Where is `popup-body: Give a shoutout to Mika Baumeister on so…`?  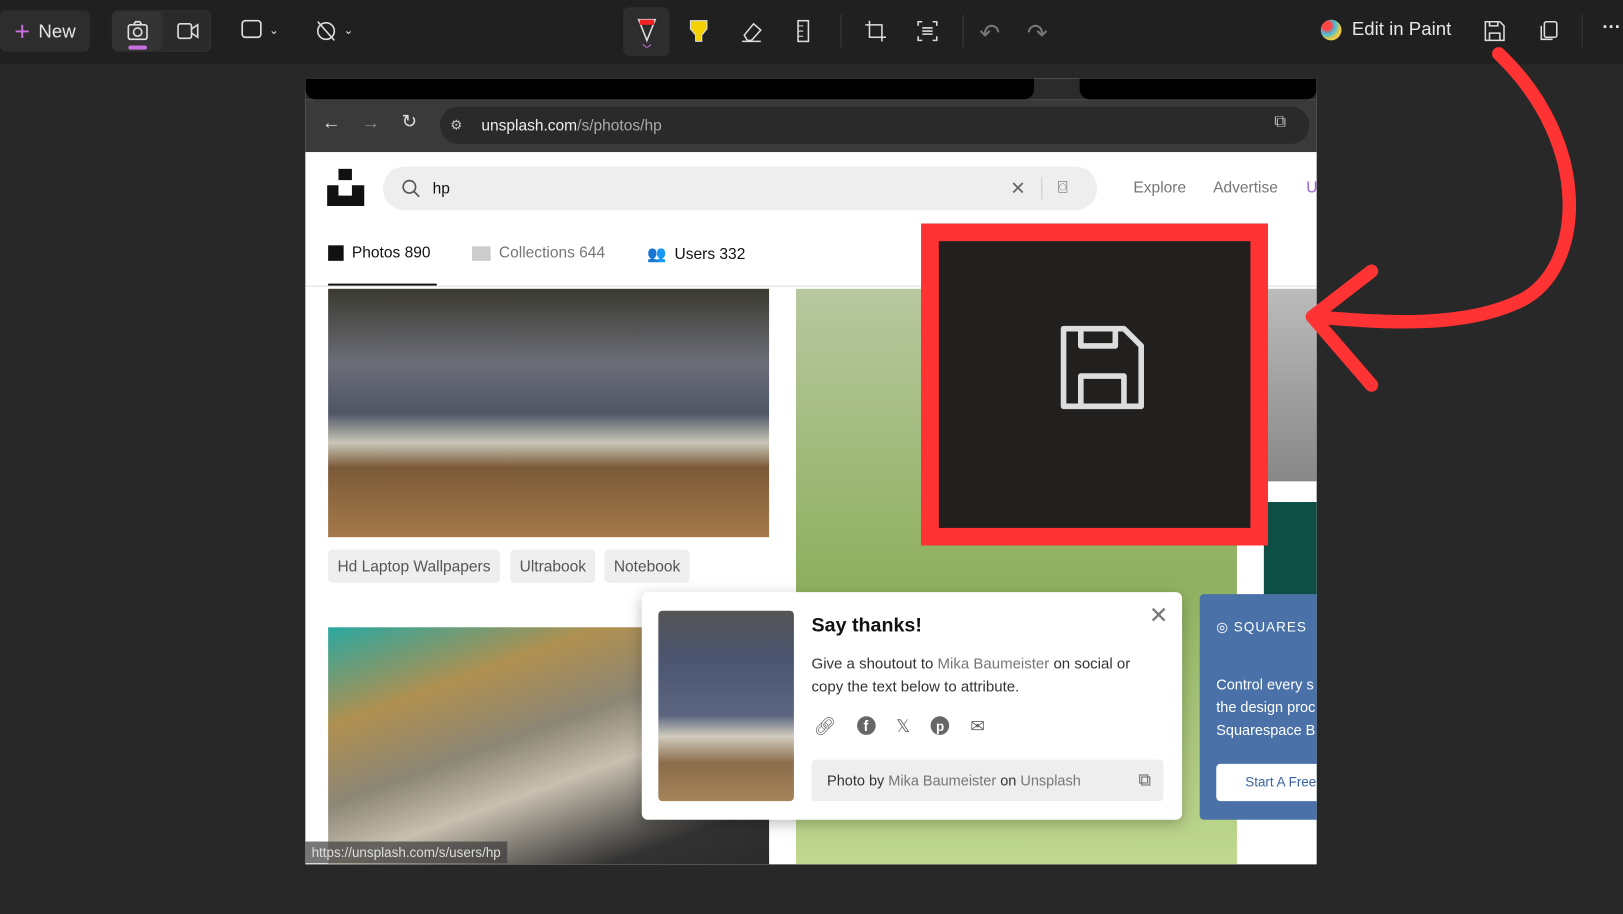 popup-body: Give a shoutout to Mika Baumeister on so… is located at coordinates (971, 676).